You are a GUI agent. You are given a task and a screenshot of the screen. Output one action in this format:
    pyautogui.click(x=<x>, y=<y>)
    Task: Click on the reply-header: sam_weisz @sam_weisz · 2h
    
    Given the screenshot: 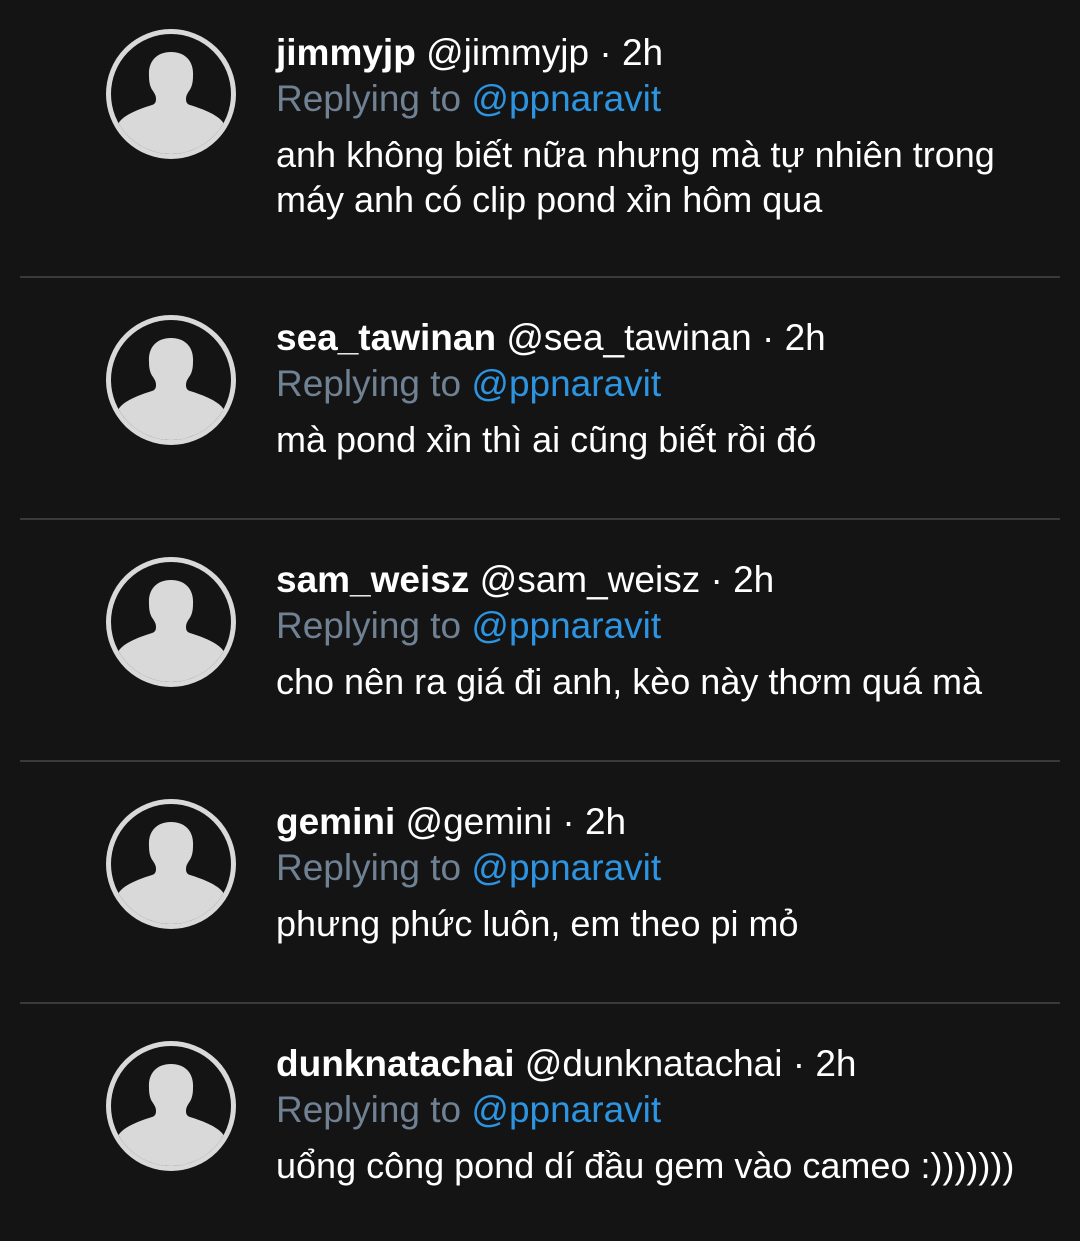 What is the action you would take?
    pyautogui.click(x=668, y=580)
    